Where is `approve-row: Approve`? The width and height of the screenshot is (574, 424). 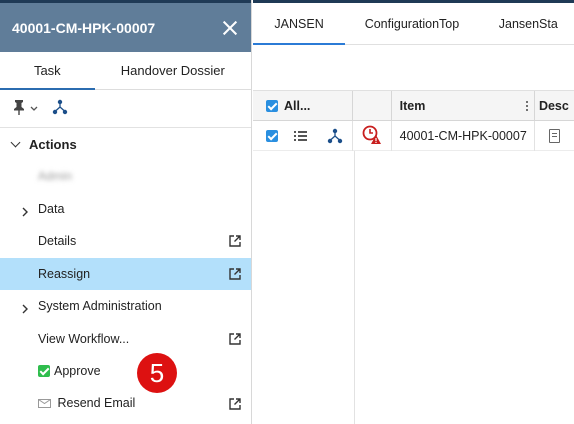
approve-row: Approve is located at coordinates (69, 371).